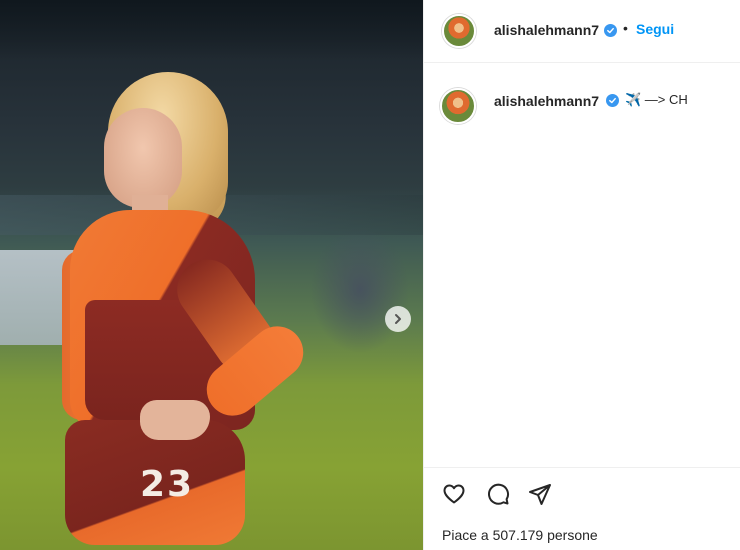  I want to click on chevron-right-icon, so click(398, 319).